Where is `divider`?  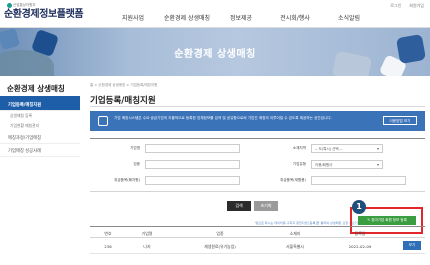 divider is located at coordinates (257, 106).